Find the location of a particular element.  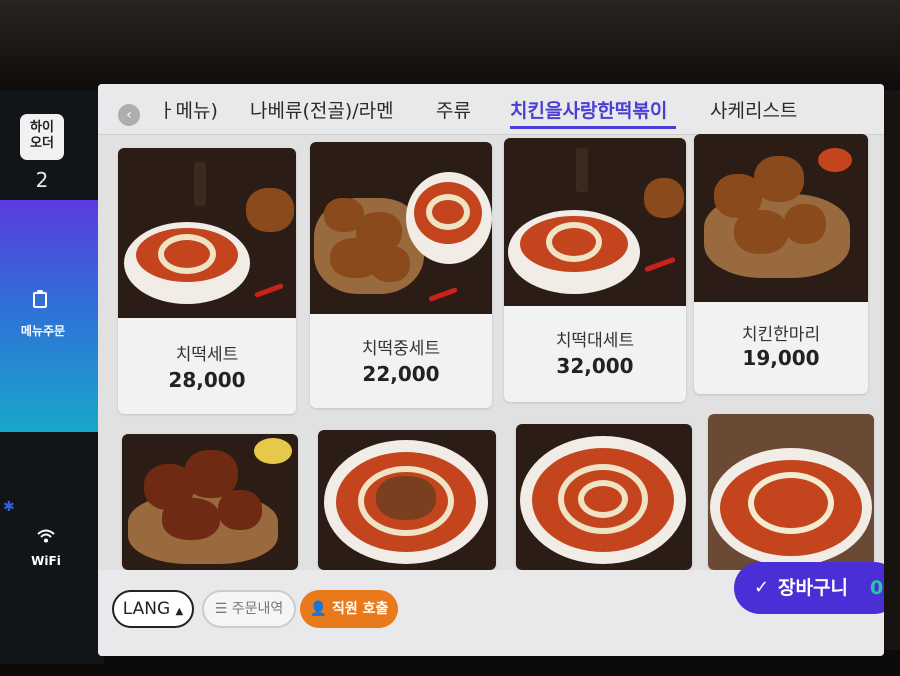

sidebar: 하이 오더 2 메뉴주문 ✱ WiFi is located at coordinates (52, 378).